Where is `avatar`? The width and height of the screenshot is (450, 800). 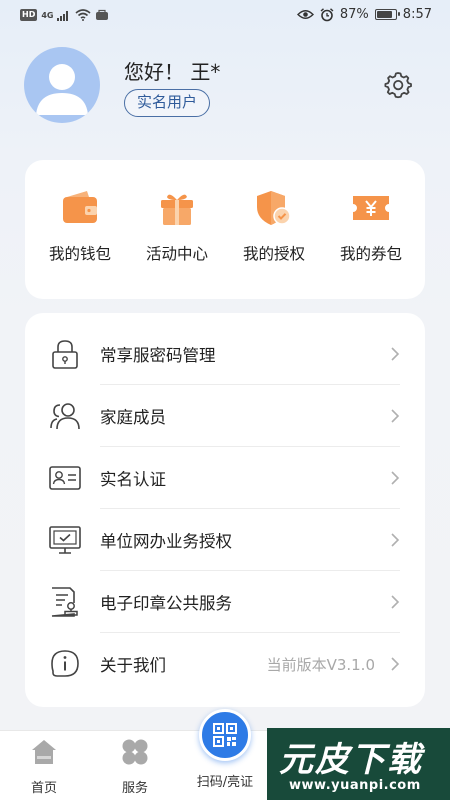
avatar is located at coordinates (62, 85).